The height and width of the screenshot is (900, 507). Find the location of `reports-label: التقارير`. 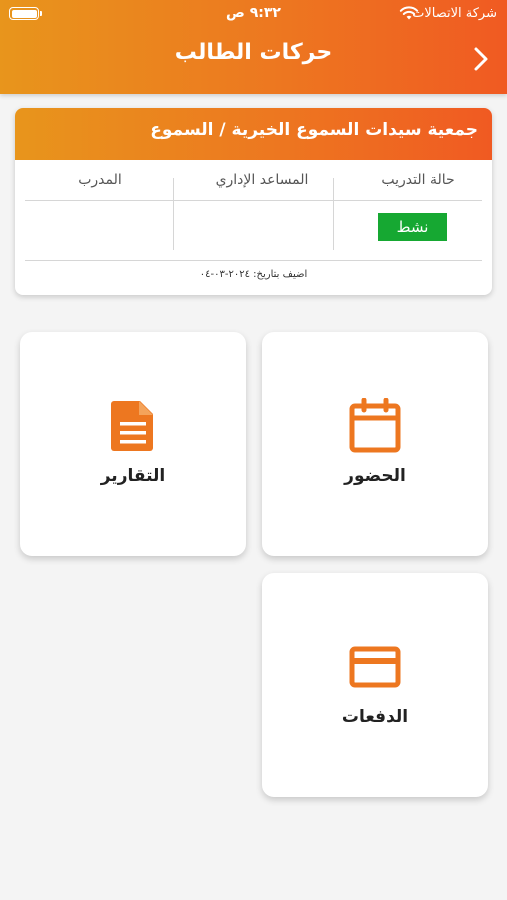

reports-label: التقارير is located at coordinates (133, 476).